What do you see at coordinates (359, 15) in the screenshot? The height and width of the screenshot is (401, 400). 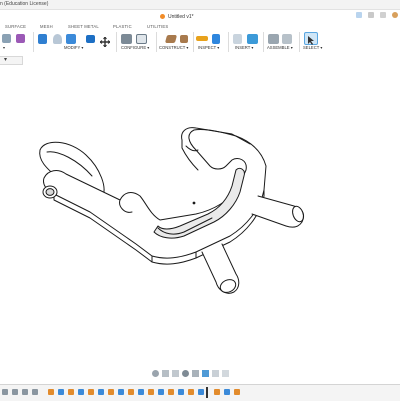 I see `add-tab-icon` at bounding box center [359, 15].